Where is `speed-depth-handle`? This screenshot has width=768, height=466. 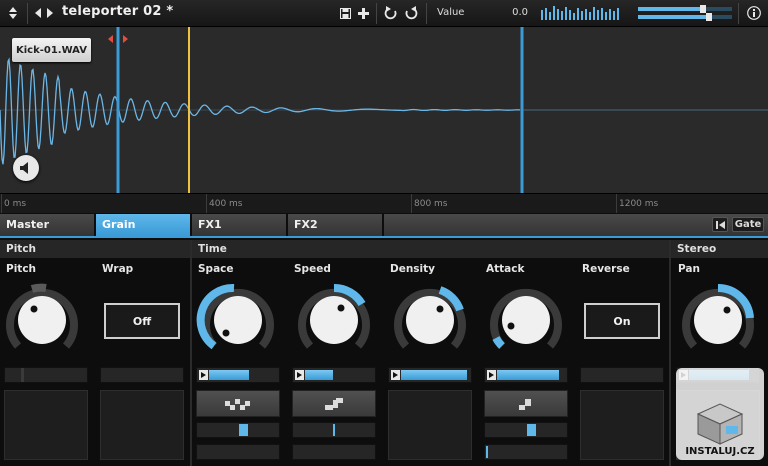
speed-depth-handle is located at coordinates (334, 430).